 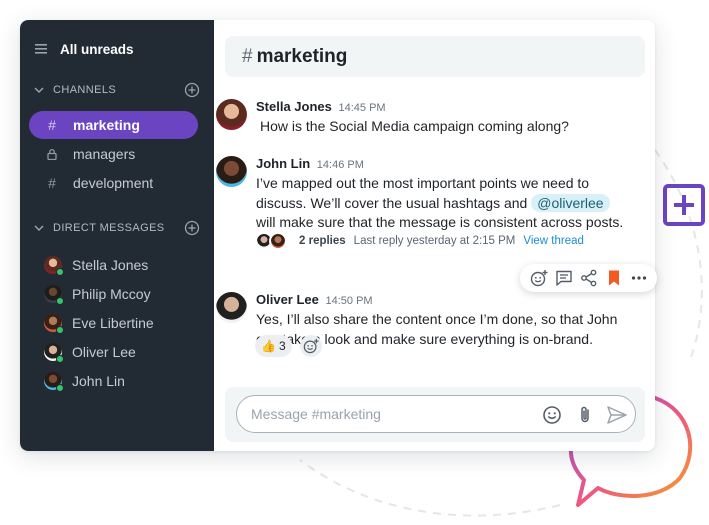 What do you see at coordinates (349, 301) in the screenshot?
I see `message-time: 14:50 PM` at bounding box center [349, 301].